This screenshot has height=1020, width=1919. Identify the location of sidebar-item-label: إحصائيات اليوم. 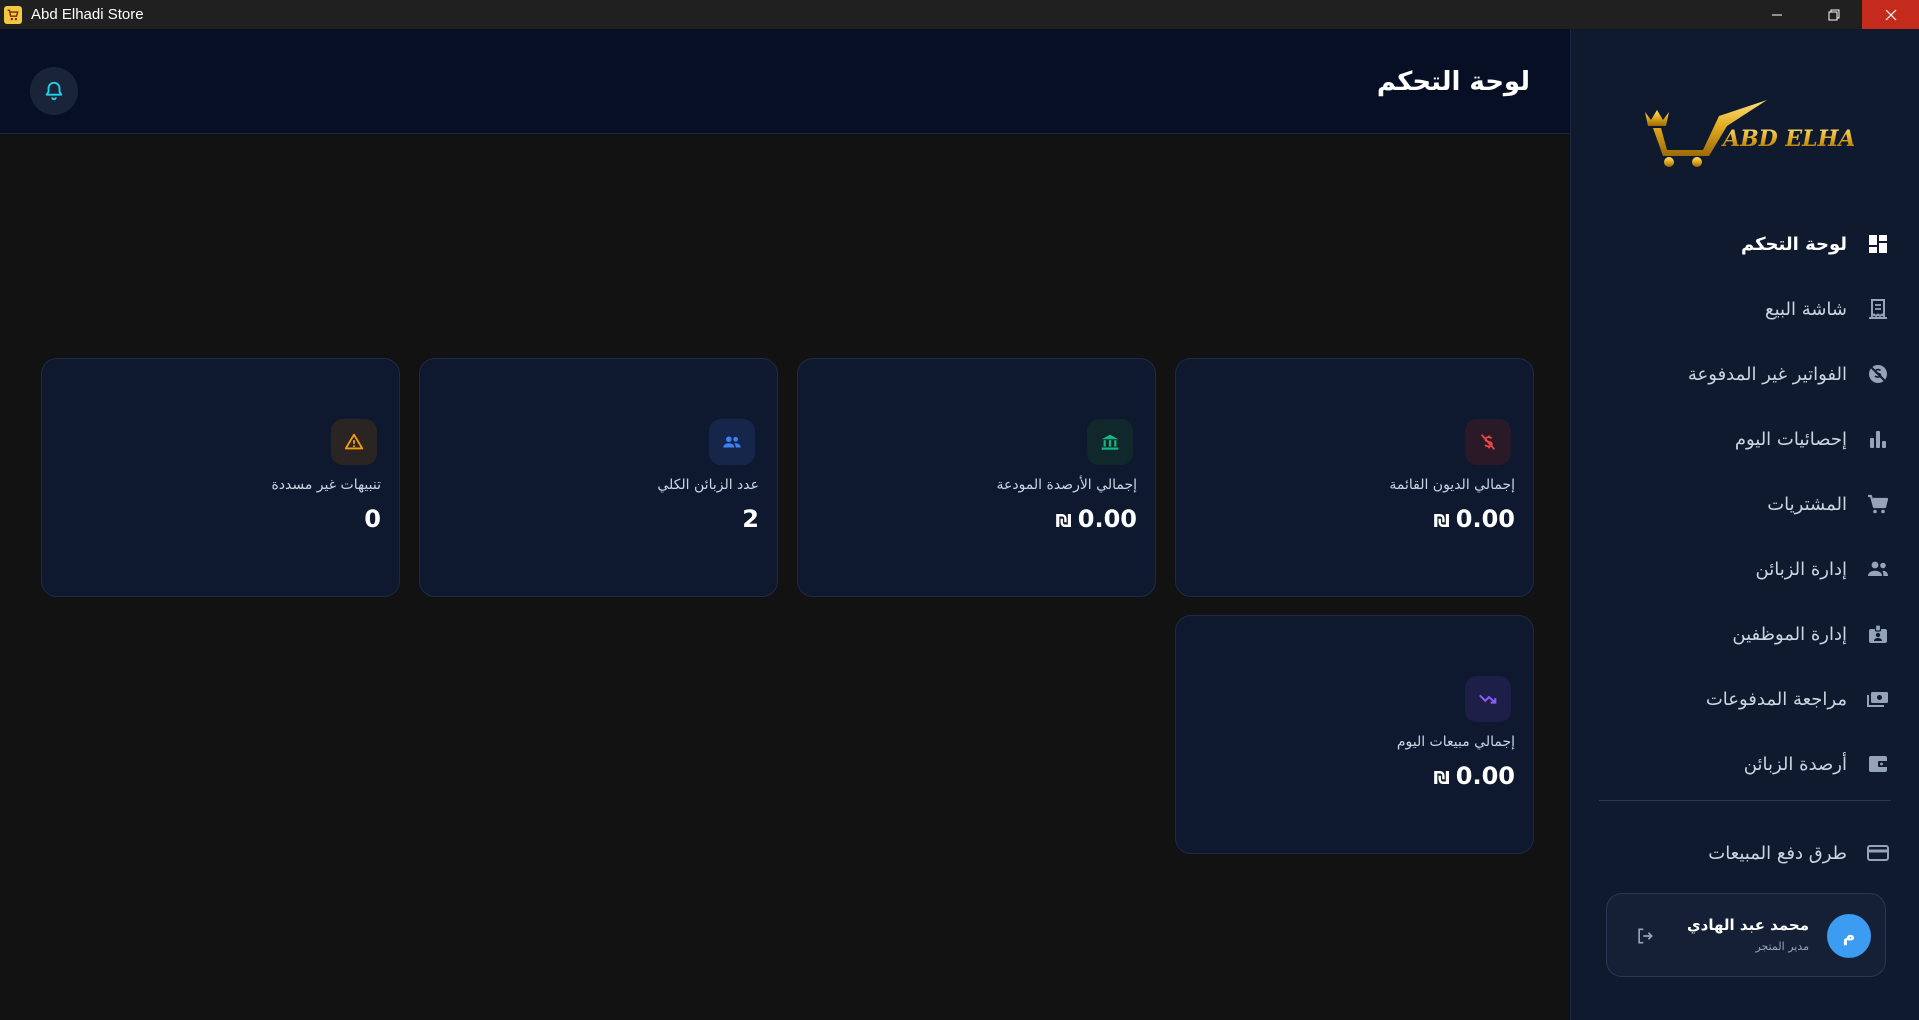
(1790, 439).